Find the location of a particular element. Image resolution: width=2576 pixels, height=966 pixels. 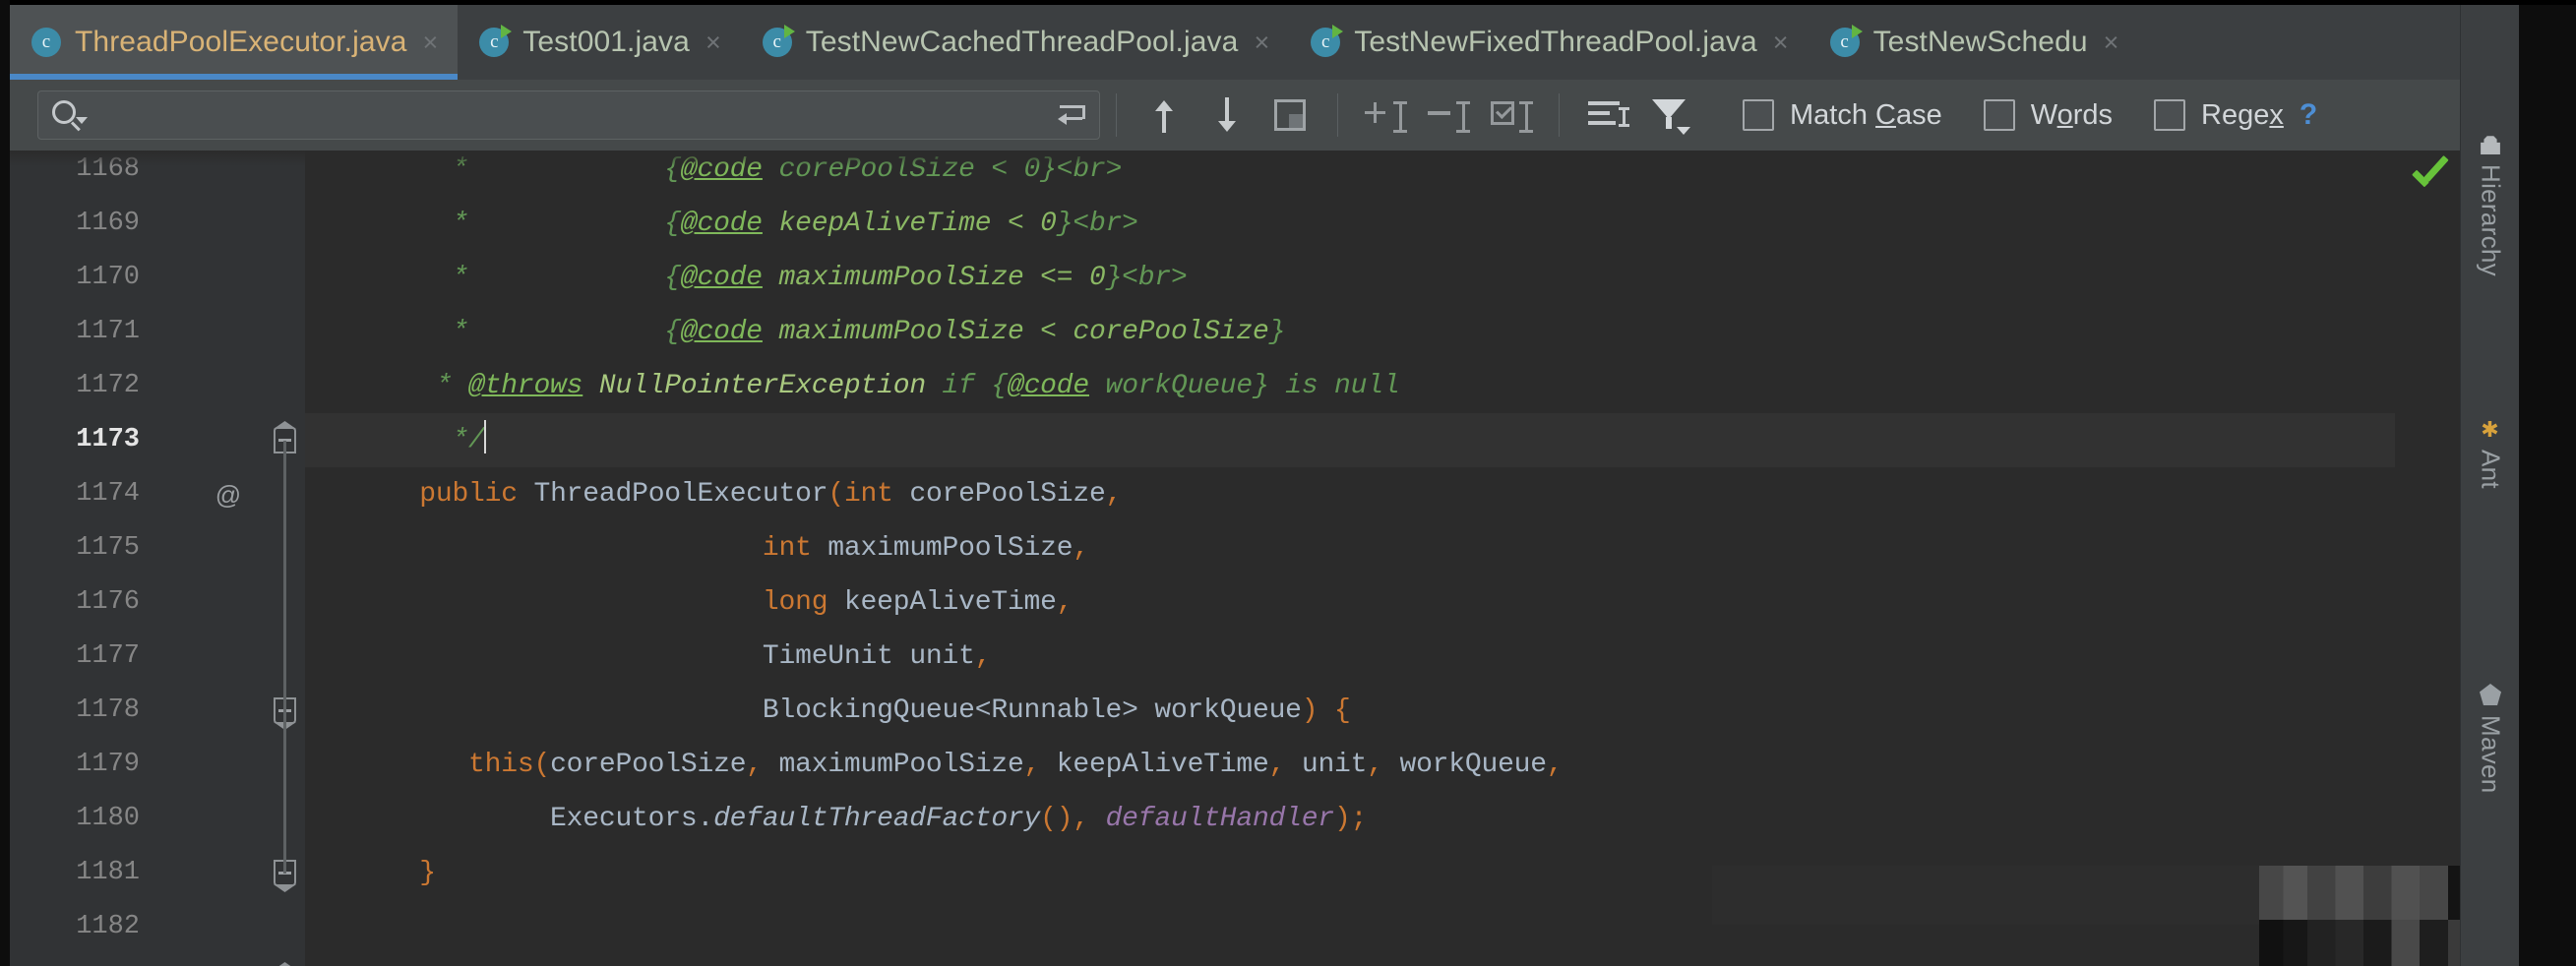

gutter-line-1183: 1183 is located at coordinates (157, 960).